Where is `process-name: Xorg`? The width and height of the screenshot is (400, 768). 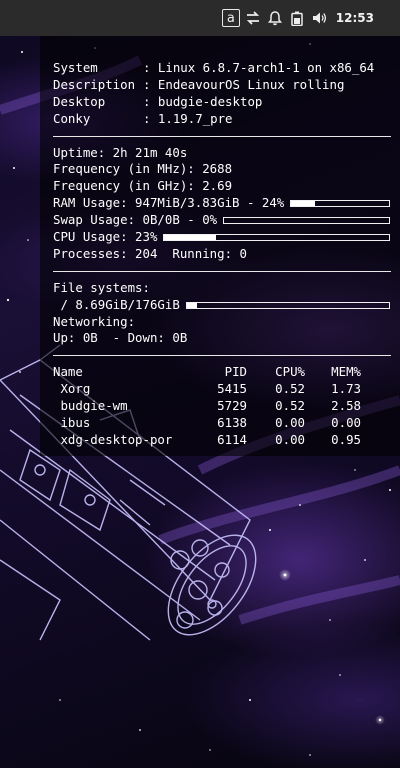 process-name: Xorg is located at coordinates (72, 389).